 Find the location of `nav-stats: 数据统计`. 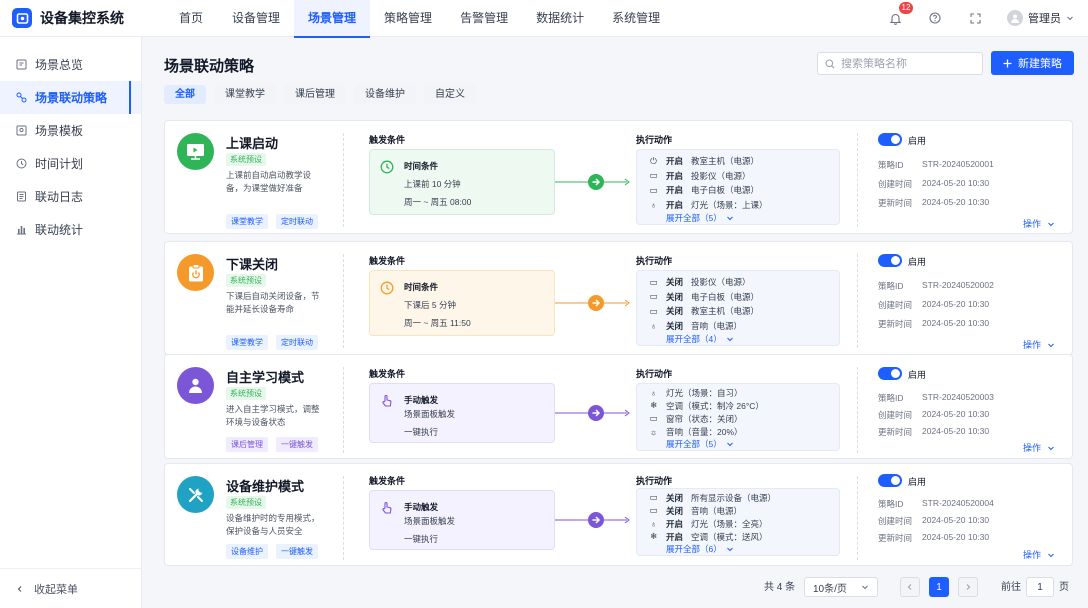

nav-stats: 数据统计 is located at coordinates (560, 18).